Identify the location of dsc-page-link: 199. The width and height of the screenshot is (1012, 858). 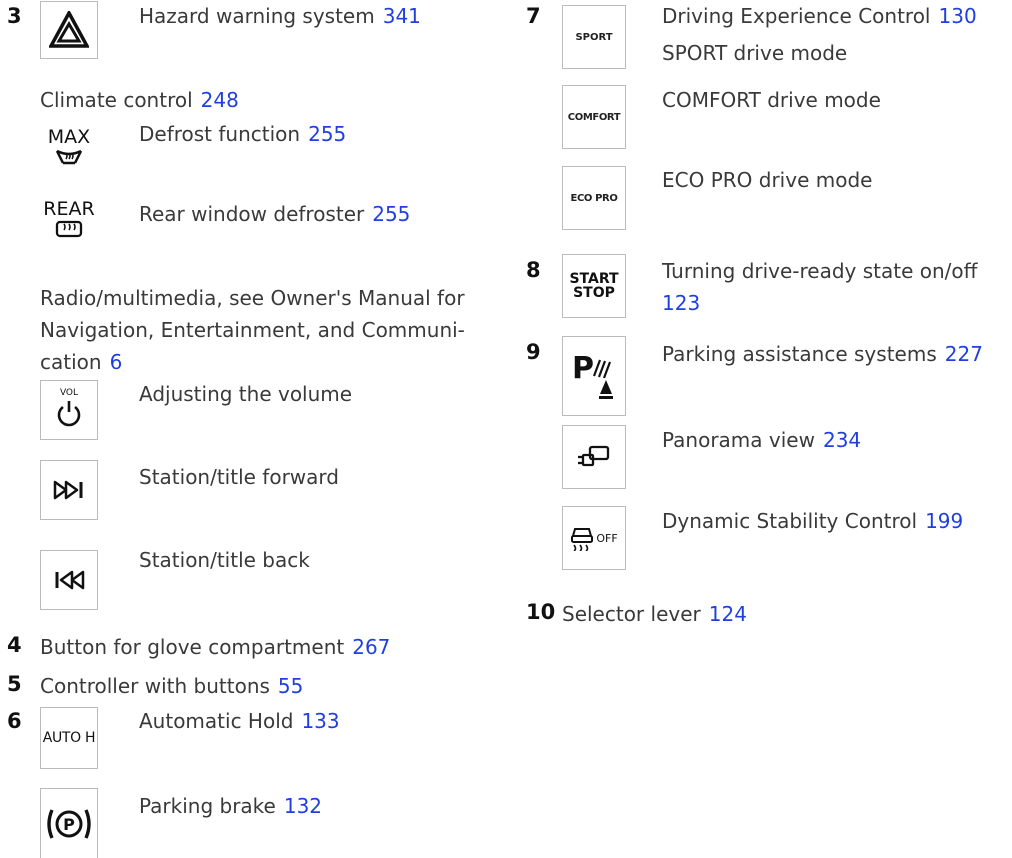
(944, 521).